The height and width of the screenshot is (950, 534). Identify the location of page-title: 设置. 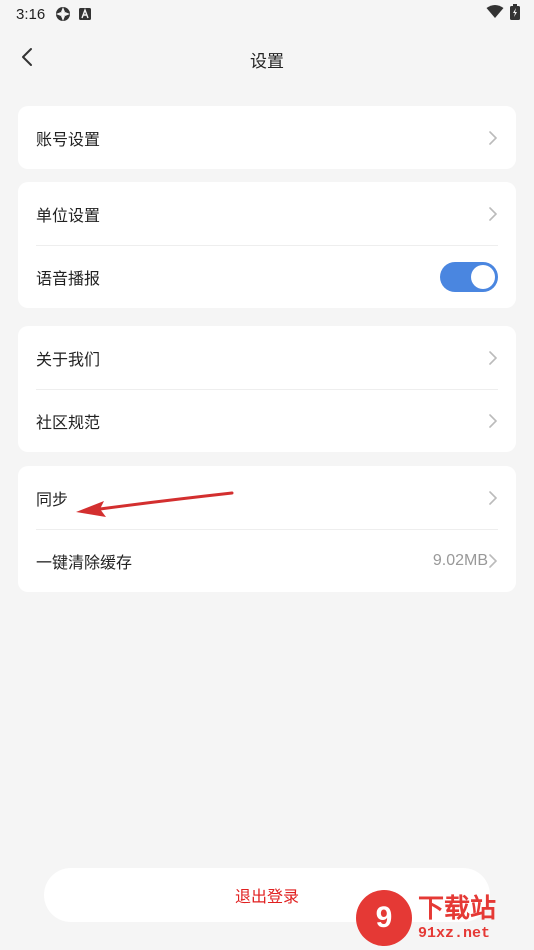
(267, 61).